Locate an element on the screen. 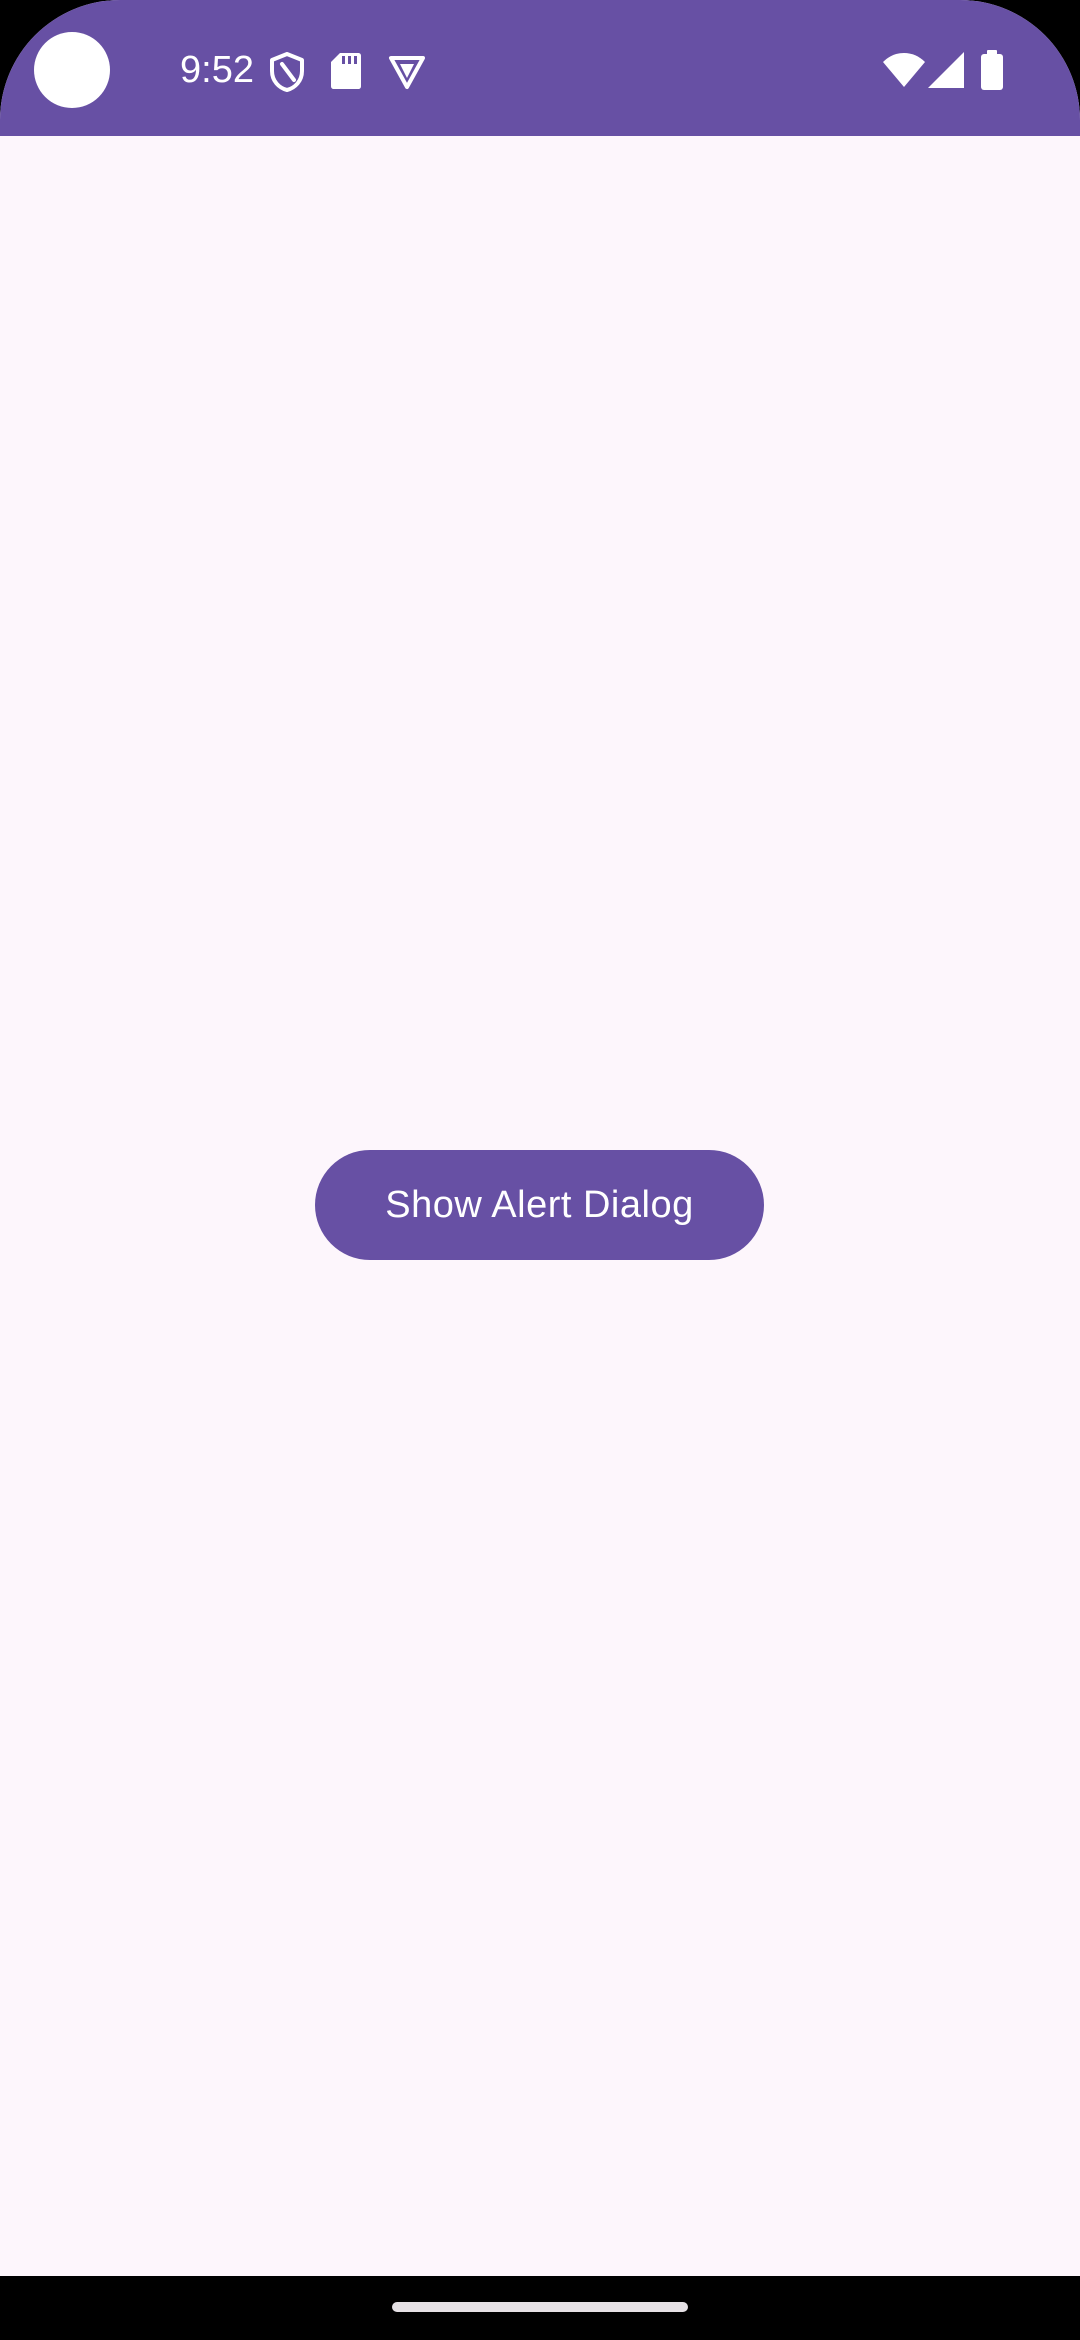  wifi-icon is located at coordinates (904, 70).